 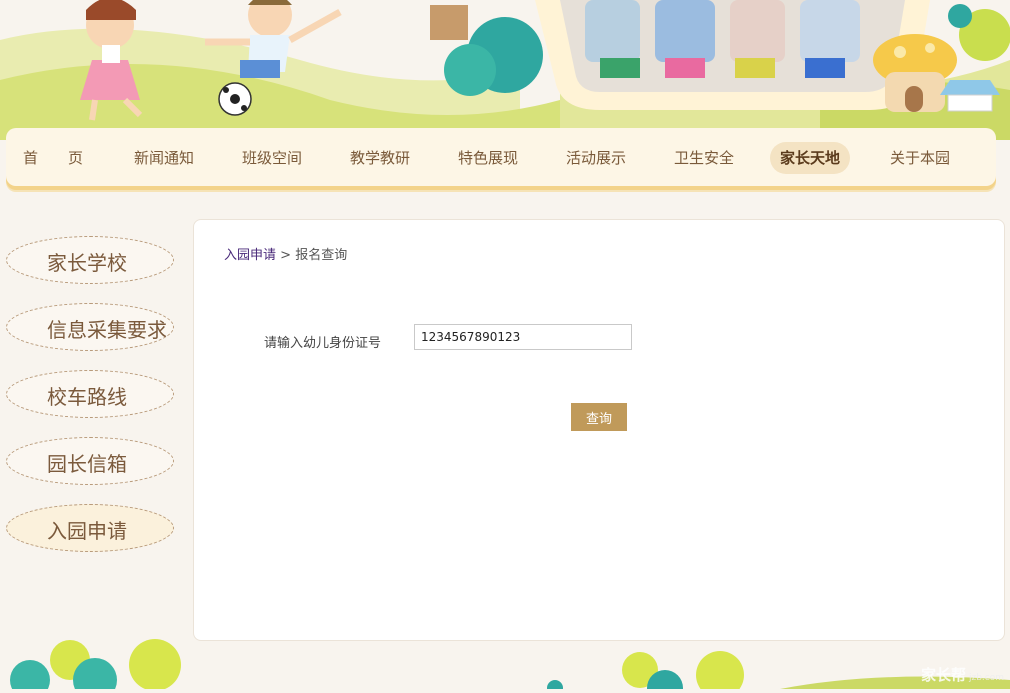 I want to click on footer-illustration: 家长帮 jzb.com, so click(x=505, y=661).